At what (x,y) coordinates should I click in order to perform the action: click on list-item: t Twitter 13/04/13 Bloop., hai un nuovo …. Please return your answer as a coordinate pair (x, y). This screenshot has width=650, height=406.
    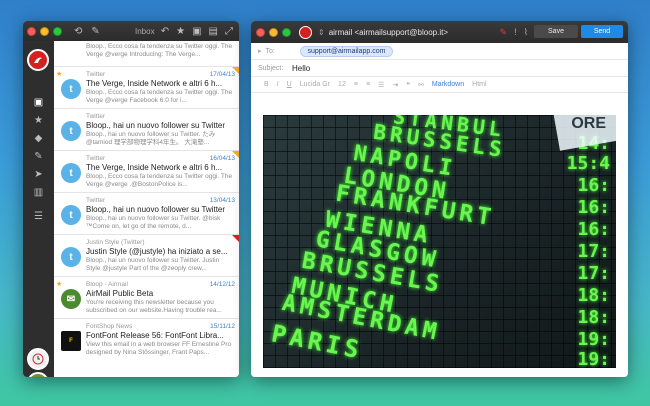
    Looking at the image, I should click on (146, 214).